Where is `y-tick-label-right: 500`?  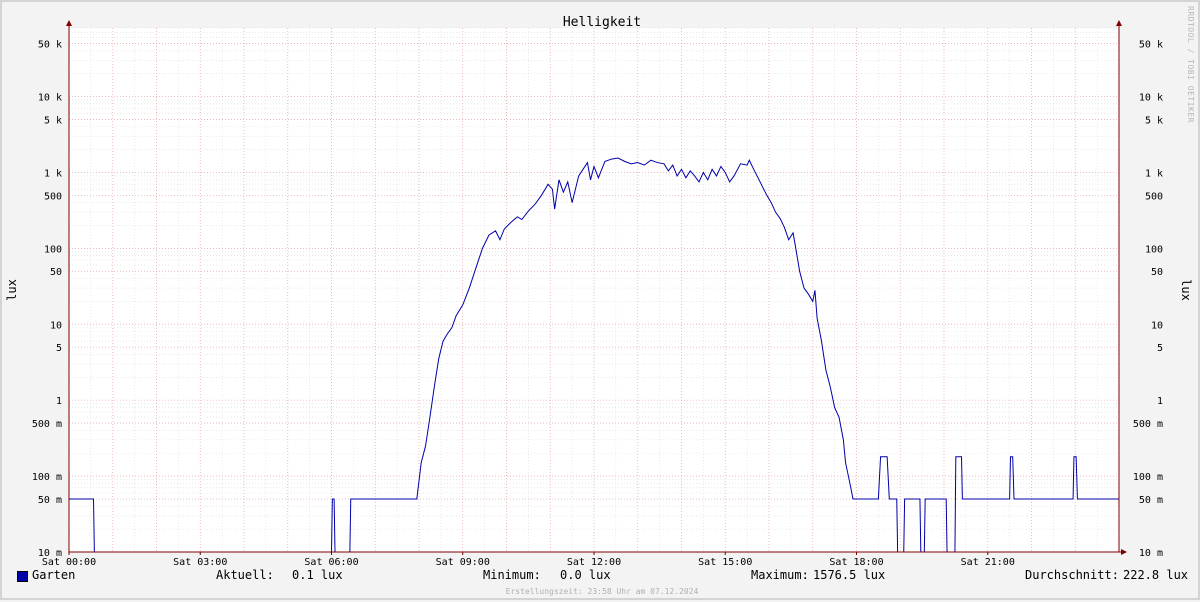
y-tick-label-right: 500 is located at coordinates (1154, 196).